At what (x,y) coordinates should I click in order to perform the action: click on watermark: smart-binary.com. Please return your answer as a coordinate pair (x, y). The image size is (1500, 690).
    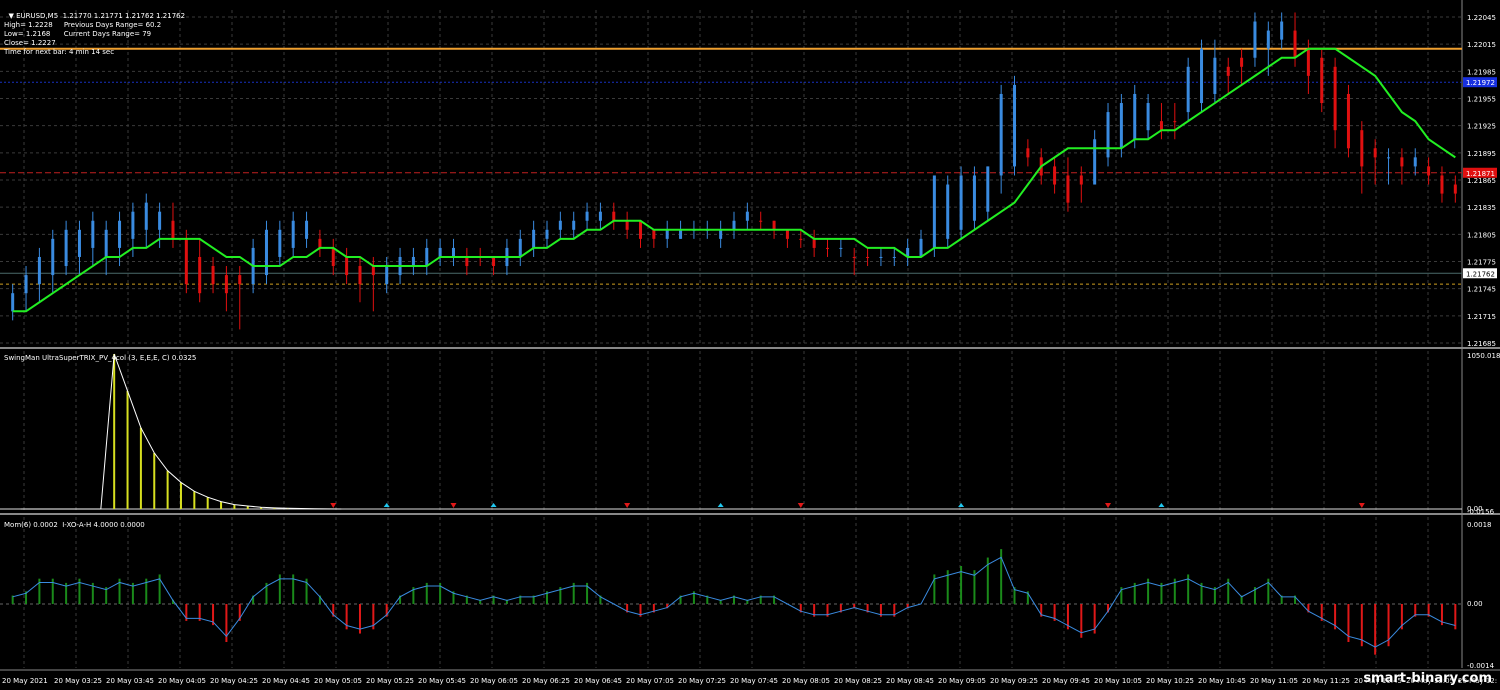
    Looking at the image, I should click on (1427, 678).